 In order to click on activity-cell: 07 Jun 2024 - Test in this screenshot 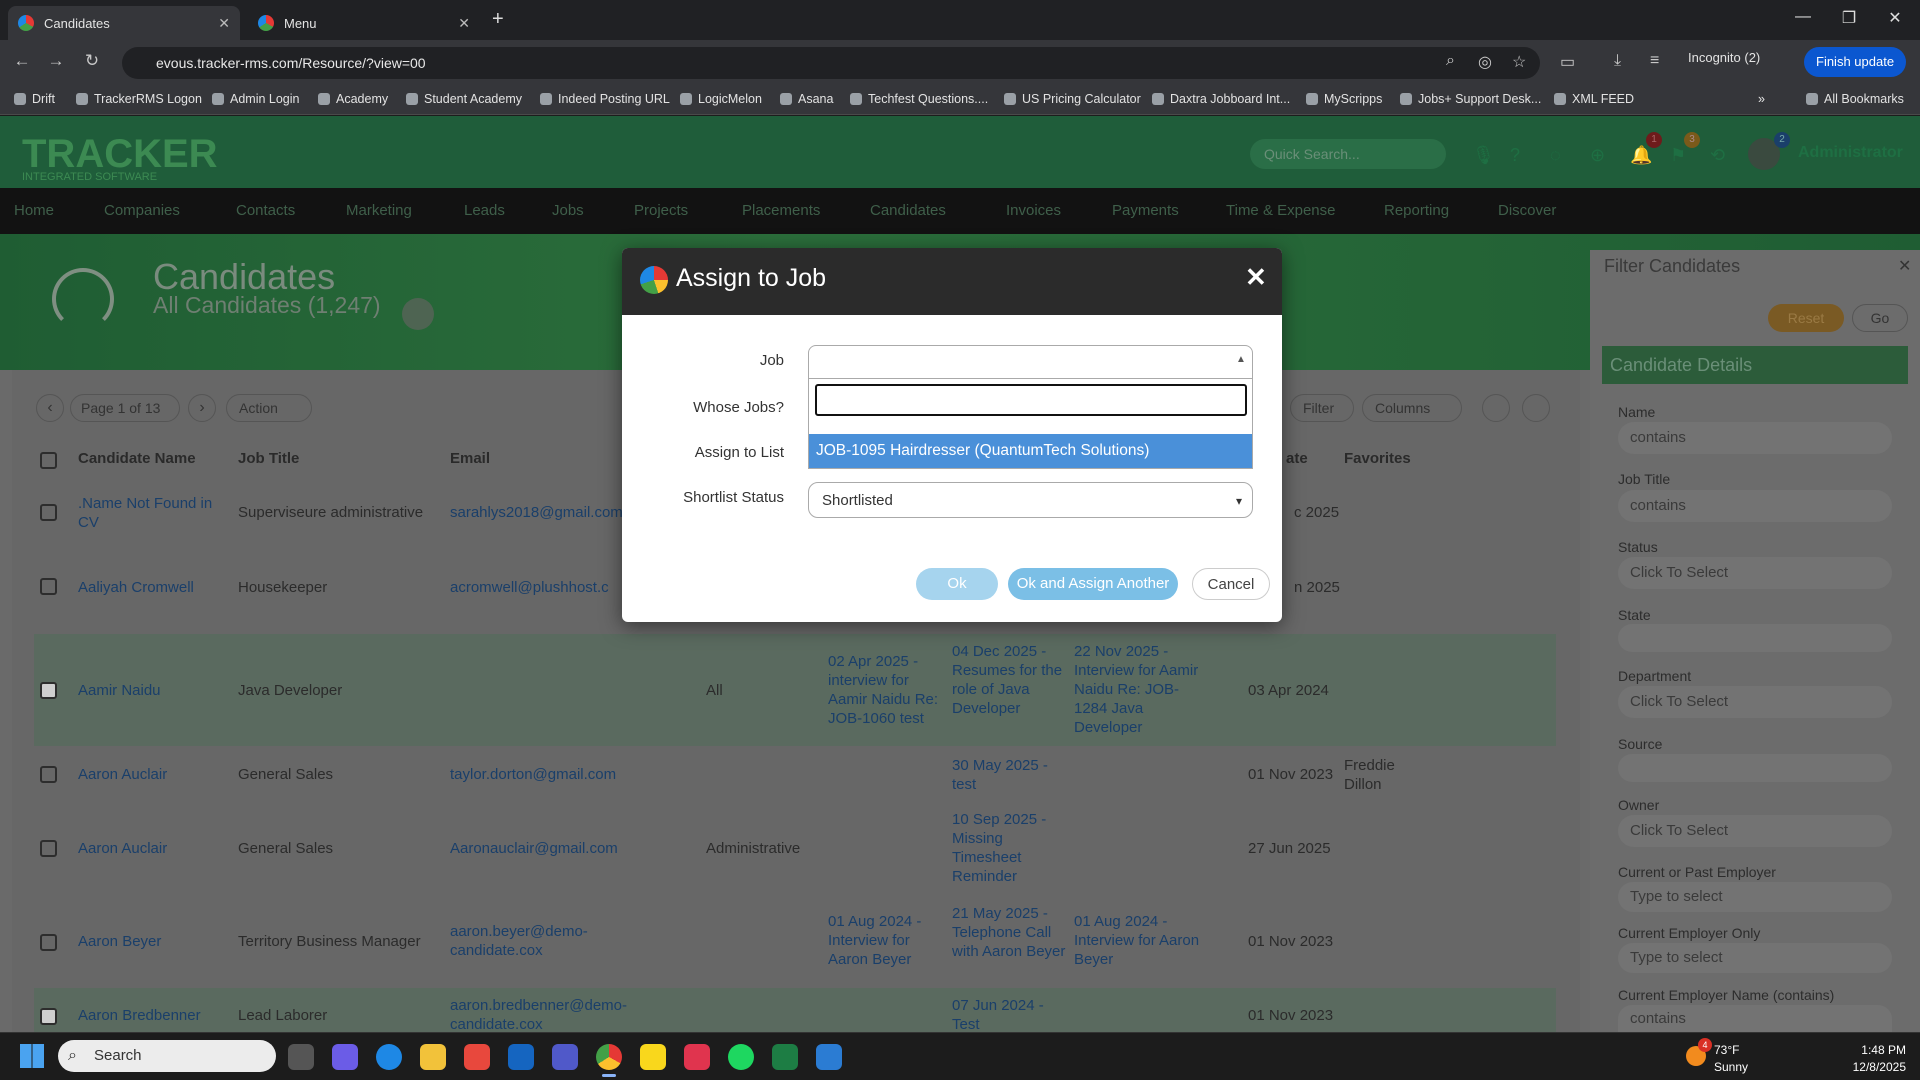, I will do `click(1009, 1014)`.